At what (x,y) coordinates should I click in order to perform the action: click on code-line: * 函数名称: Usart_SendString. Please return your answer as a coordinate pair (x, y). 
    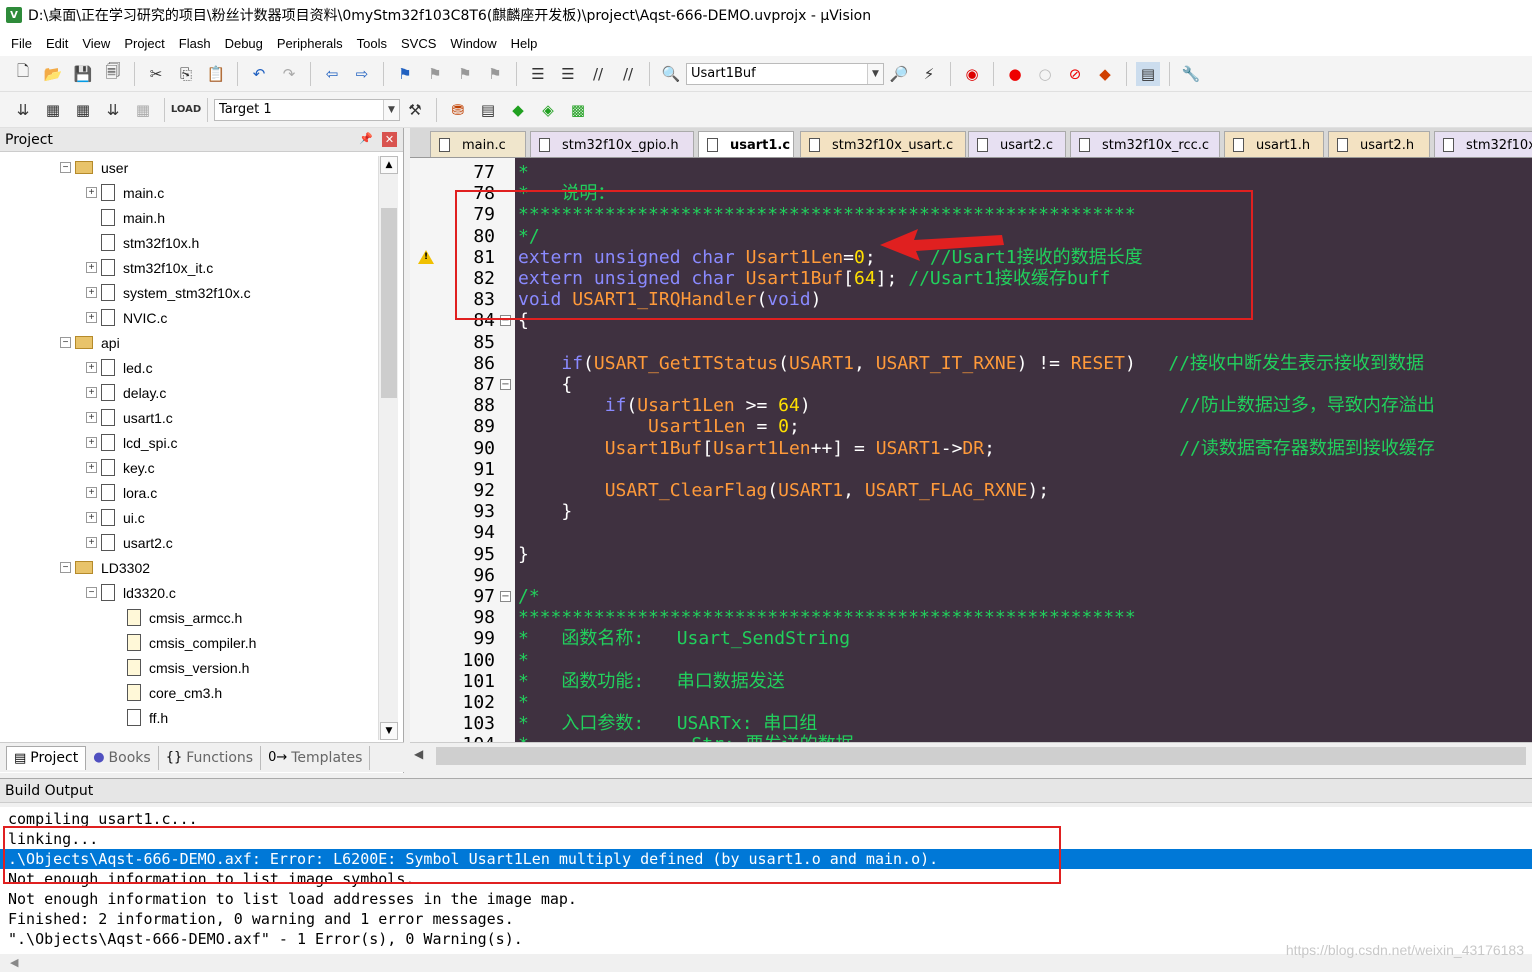
    Looking at the image, I should click on (684, 638).